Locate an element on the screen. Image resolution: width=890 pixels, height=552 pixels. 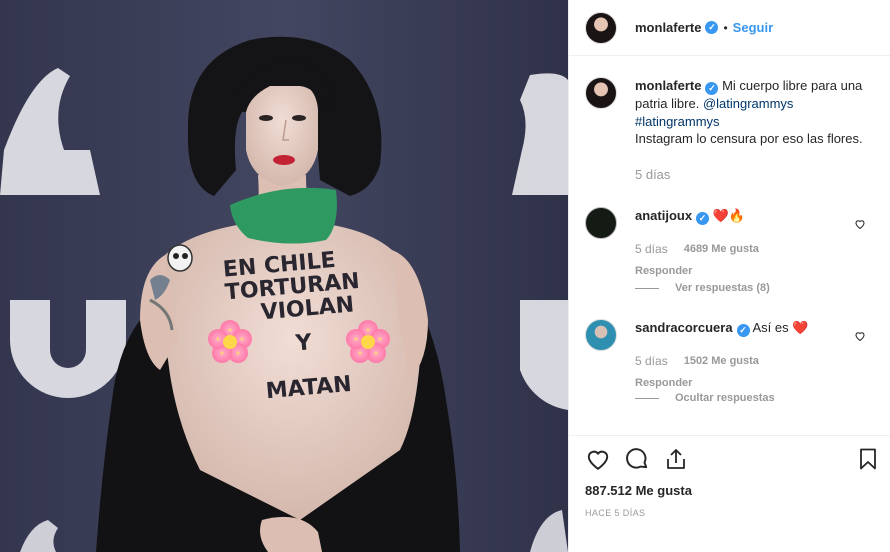
view-replies-toggle: Ver respuestas (8) is located at coordinates (702, 288).